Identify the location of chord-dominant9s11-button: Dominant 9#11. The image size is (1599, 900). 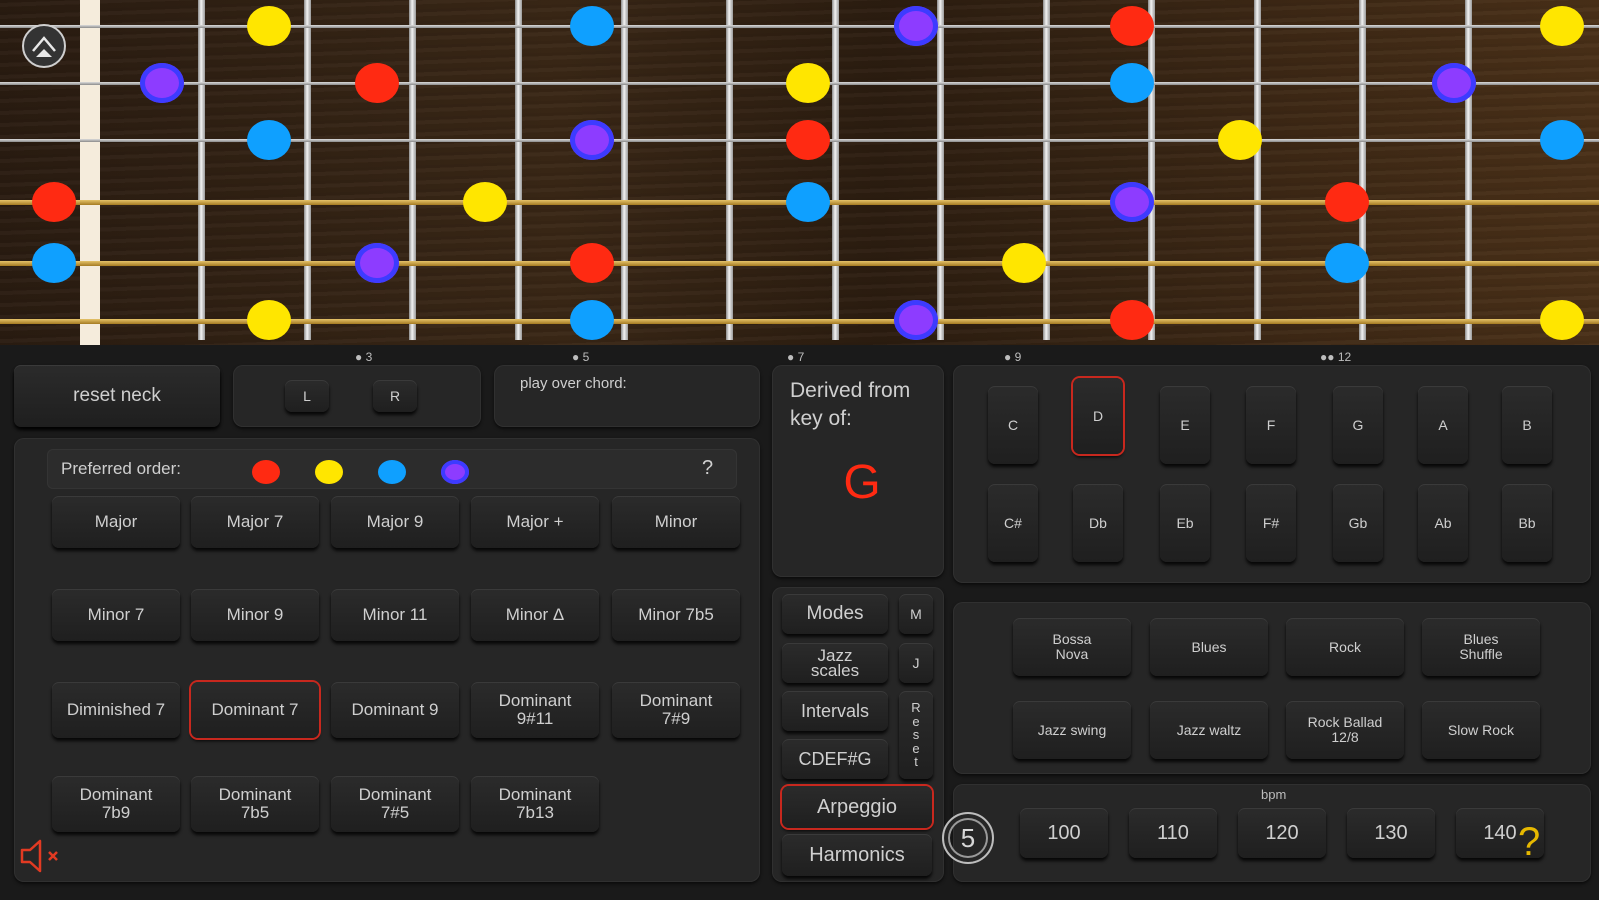
(535, 710).